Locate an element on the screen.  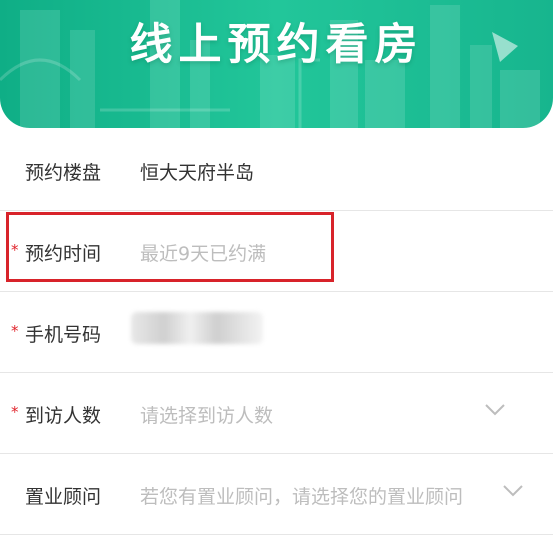
banner-title: 线上预约看房 is located at coordinates (276, 45).